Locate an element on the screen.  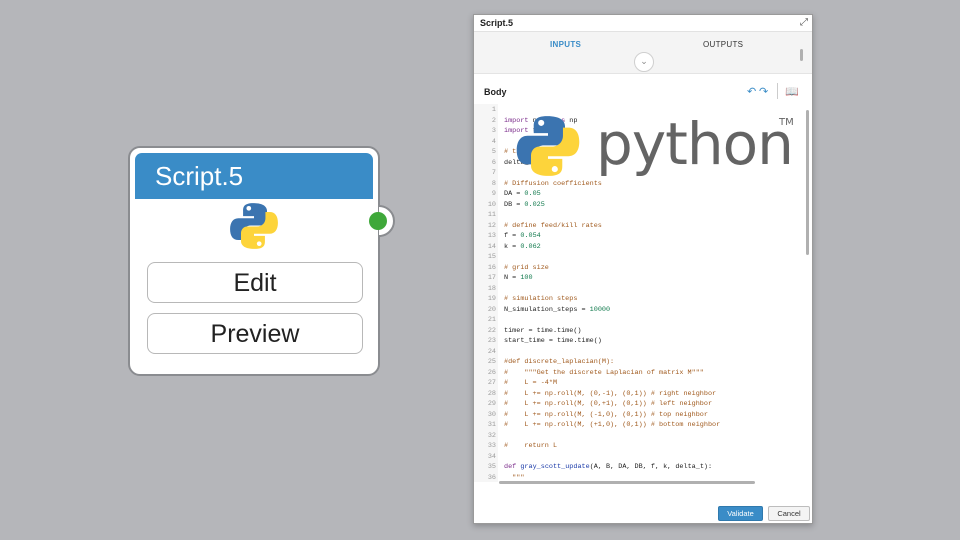
line-number: 27 is located at coordinates (491, 383).